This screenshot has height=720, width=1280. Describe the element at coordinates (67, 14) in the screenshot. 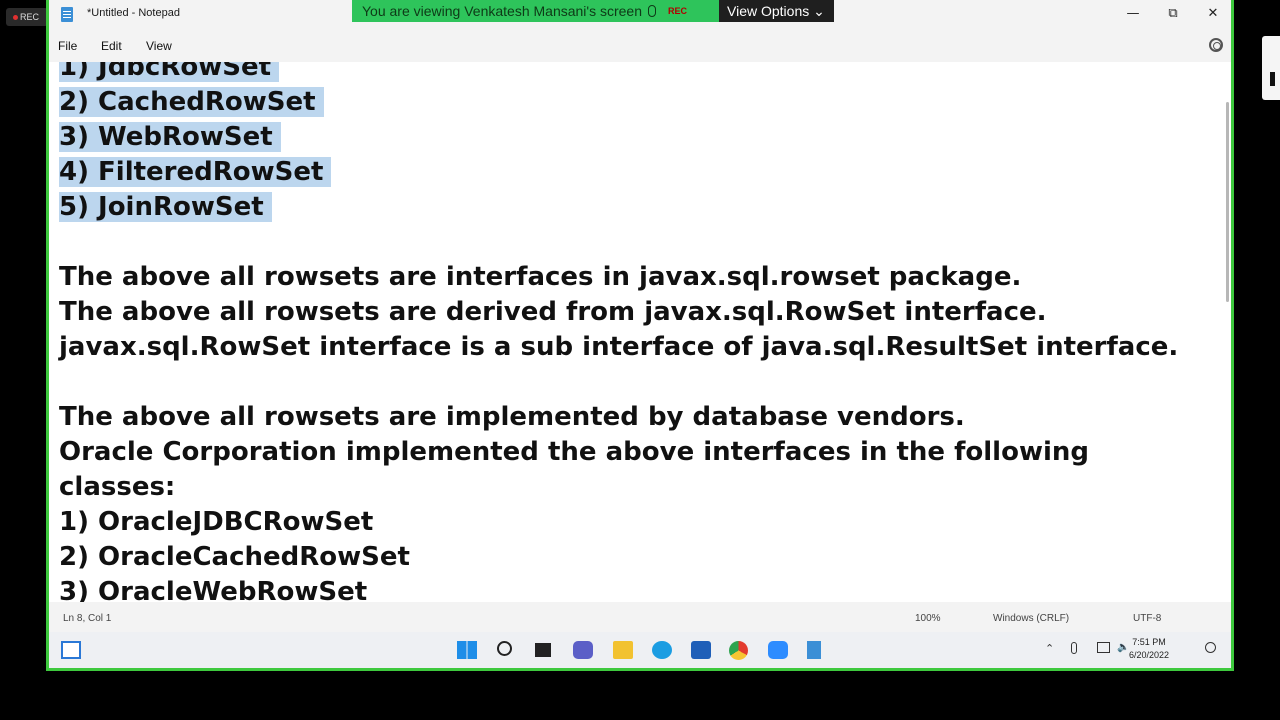

I see `notepad-icon` at that location.